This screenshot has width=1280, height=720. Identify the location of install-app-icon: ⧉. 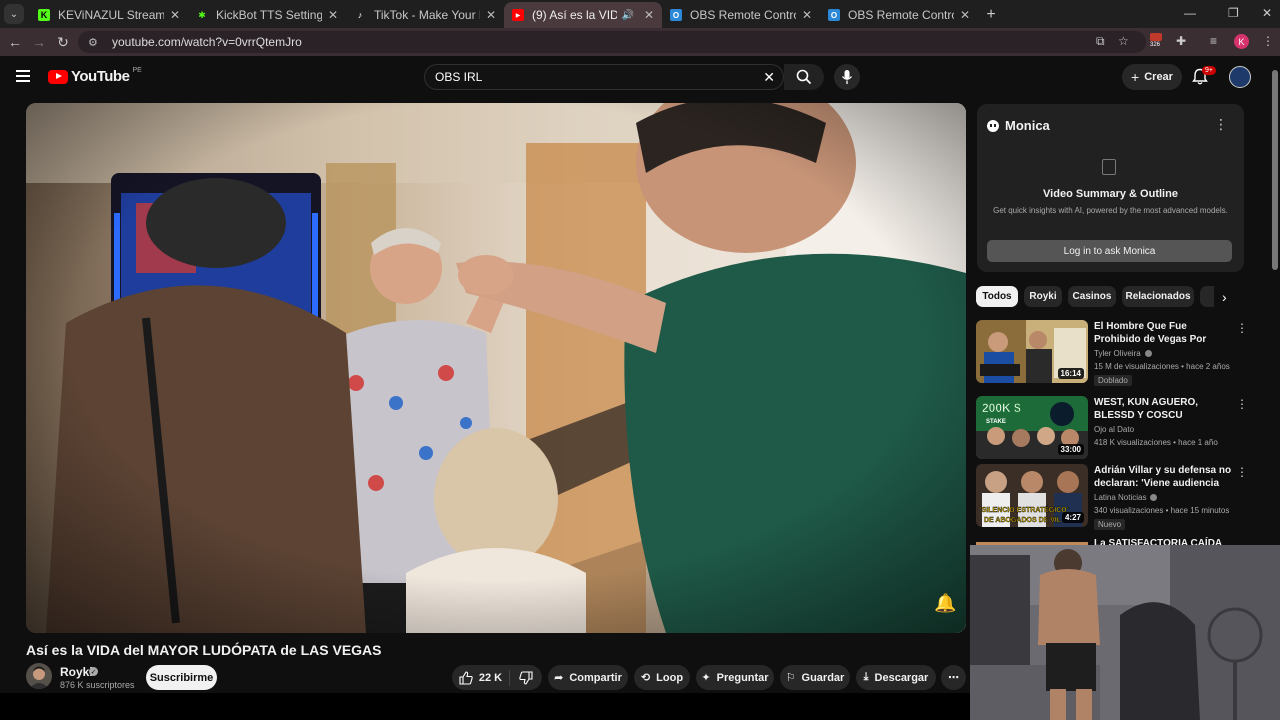
(1100, 41).